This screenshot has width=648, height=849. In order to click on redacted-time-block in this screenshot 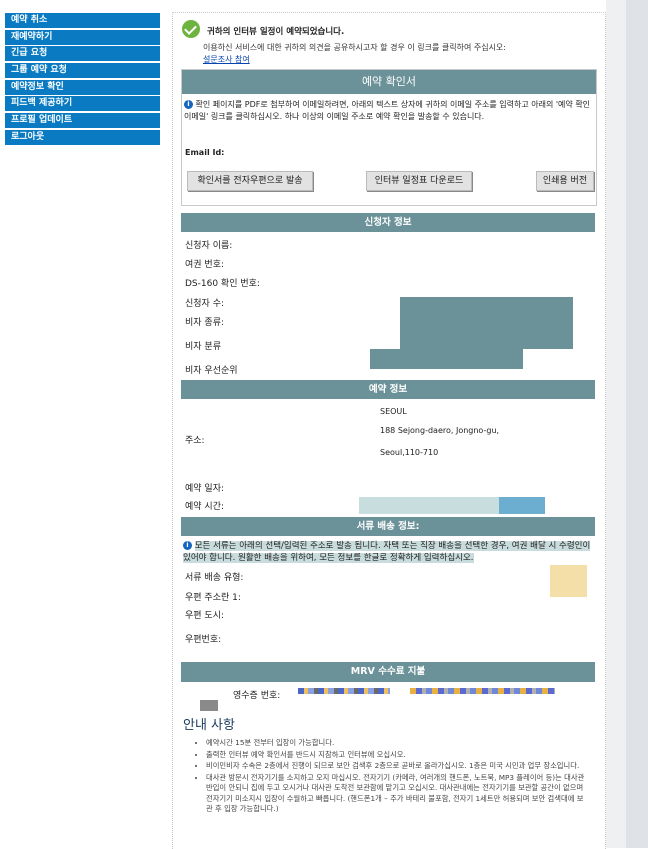, I will do `click(522, 505)`.